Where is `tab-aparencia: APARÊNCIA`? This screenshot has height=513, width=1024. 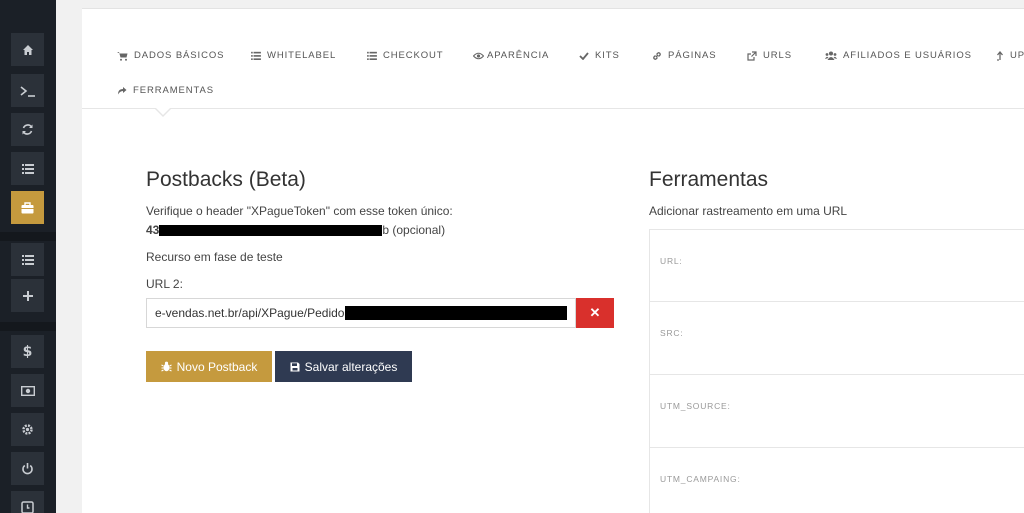
tab-aparencia: APARÊNCIA is located at coordinates (511, 55).